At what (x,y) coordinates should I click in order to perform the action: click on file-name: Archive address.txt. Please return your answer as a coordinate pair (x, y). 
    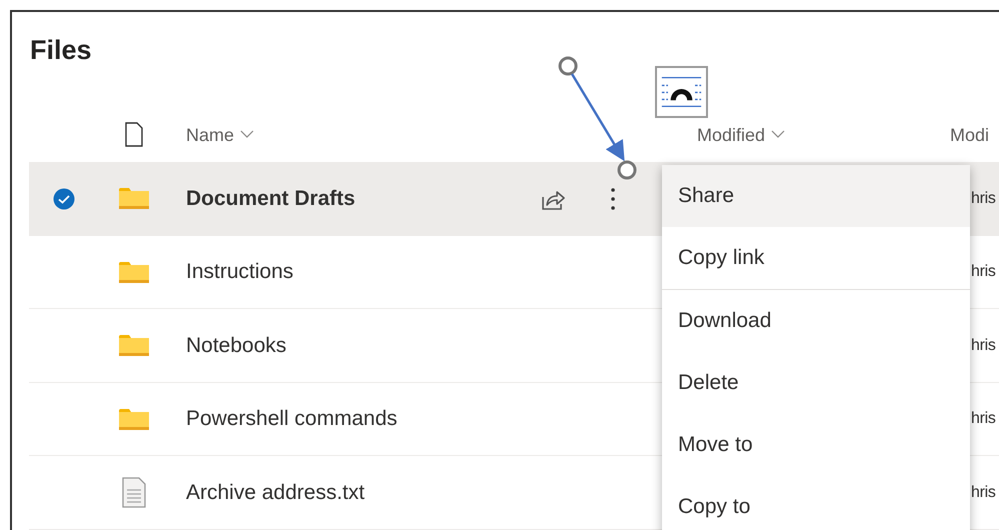
    Looking at the image, I should click on (275, 492).